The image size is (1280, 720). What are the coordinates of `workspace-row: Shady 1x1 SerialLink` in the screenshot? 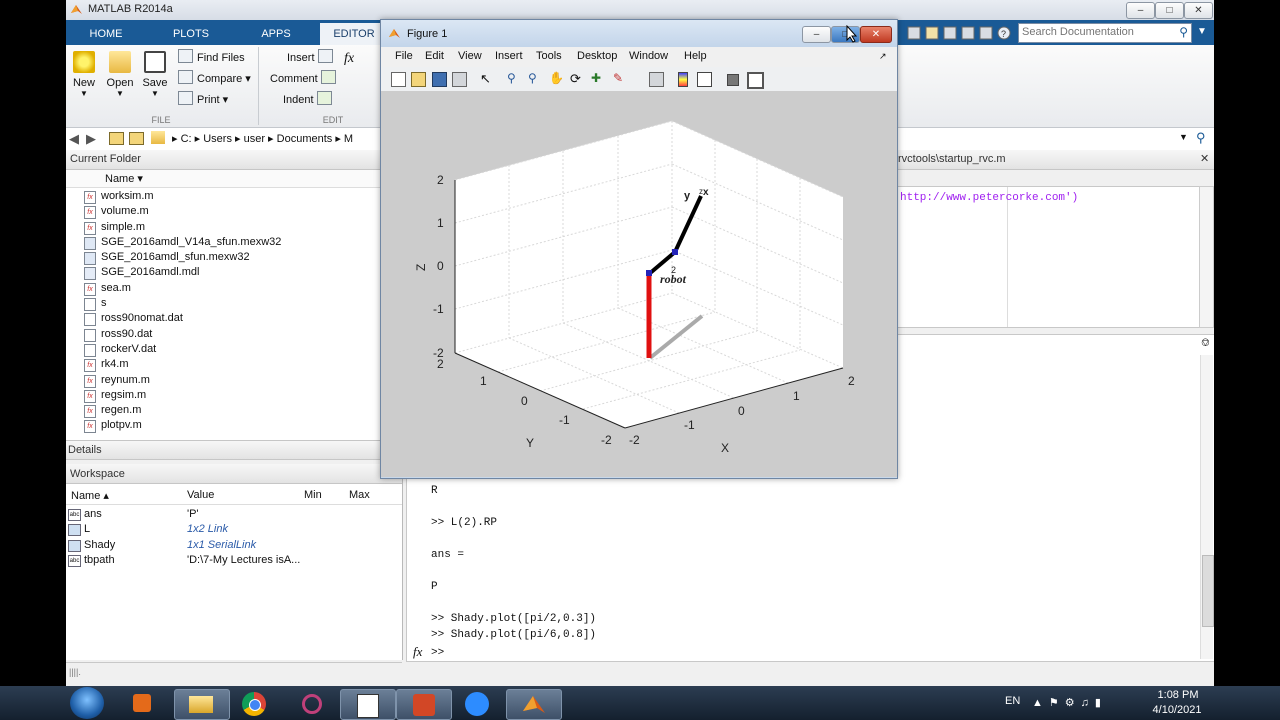 It's located at (234, 545).